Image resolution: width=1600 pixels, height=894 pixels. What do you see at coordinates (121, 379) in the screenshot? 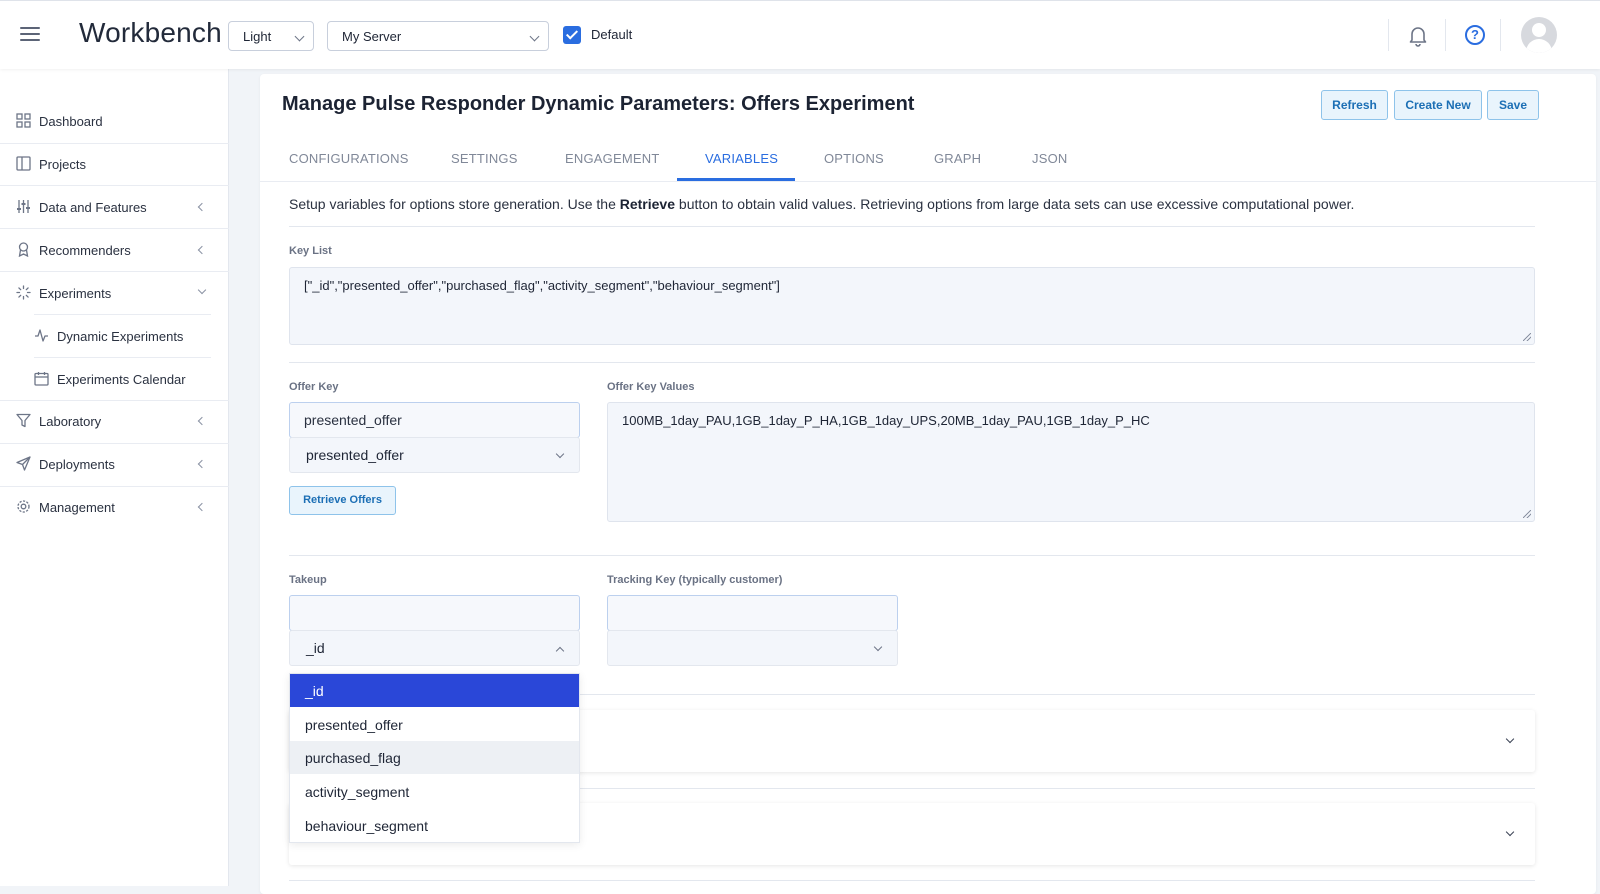
I see `sidebar-item-label: Experiments Calendar` at bounding box center [121, 379].